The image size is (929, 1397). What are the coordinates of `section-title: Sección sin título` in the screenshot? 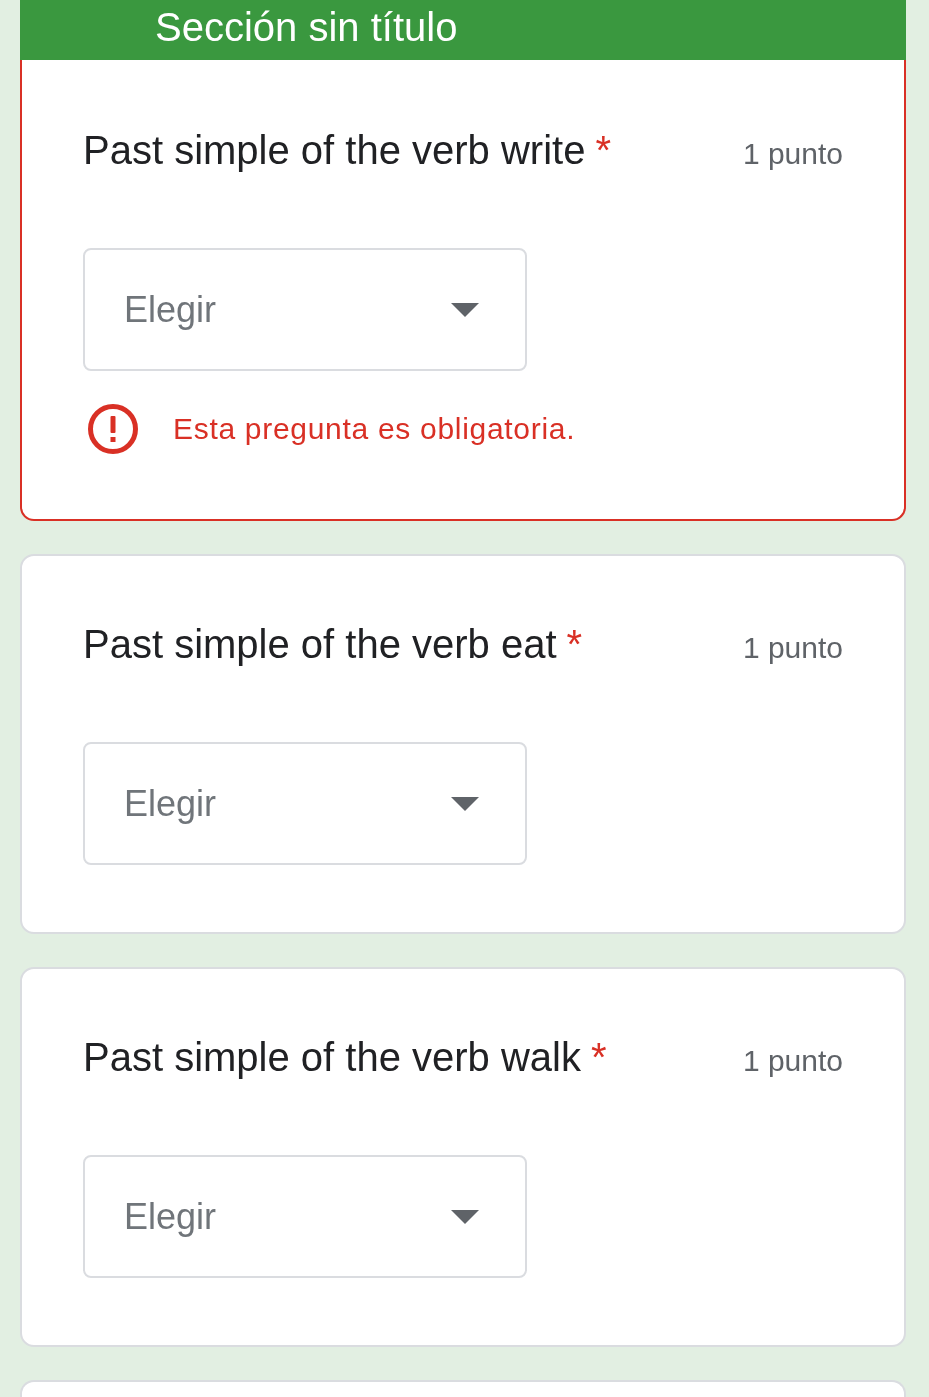 It's located at (306, 27).